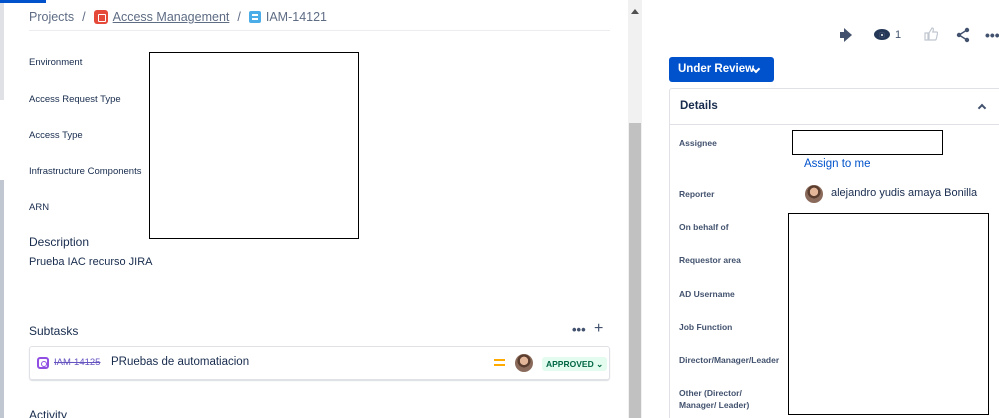 This screenshot has height=418, width=999. I want to click on subtask-summary: PRuebas de automatiacion, so click(180, 362).